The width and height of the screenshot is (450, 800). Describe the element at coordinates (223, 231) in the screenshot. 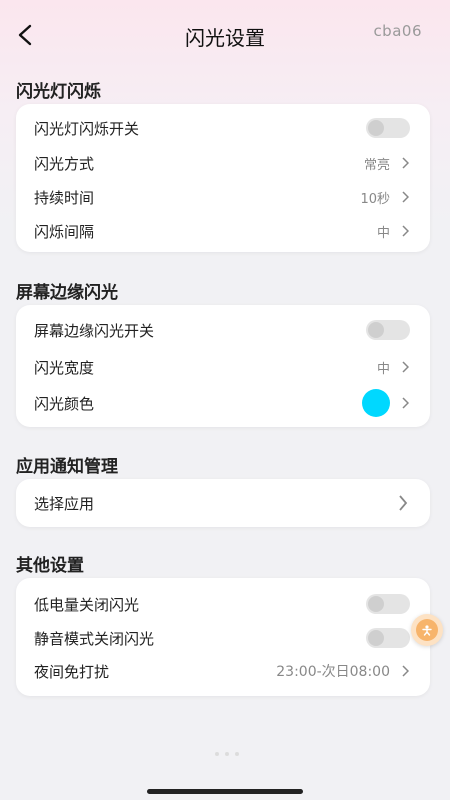

I see `row-blink-interval: 闪烁间隔 中` at that location.